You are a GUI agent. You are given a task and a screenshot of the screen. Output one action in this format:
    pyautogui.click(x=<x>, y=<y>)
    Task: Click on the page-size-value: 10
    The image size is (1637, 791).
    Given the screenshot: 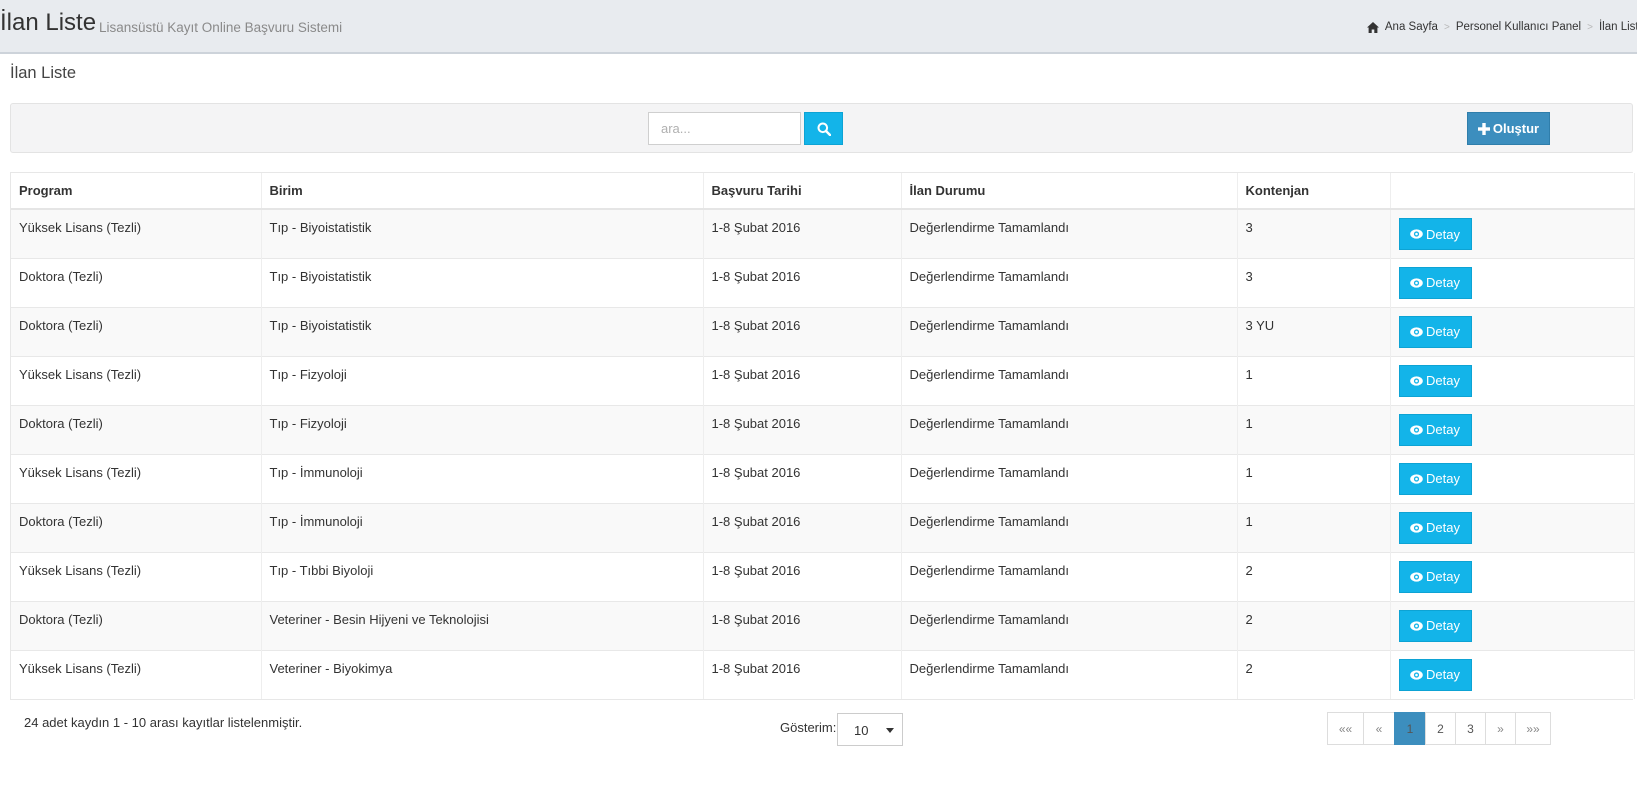 What is the action you would take?
    pyautogui.click(x=861, y=730)
    